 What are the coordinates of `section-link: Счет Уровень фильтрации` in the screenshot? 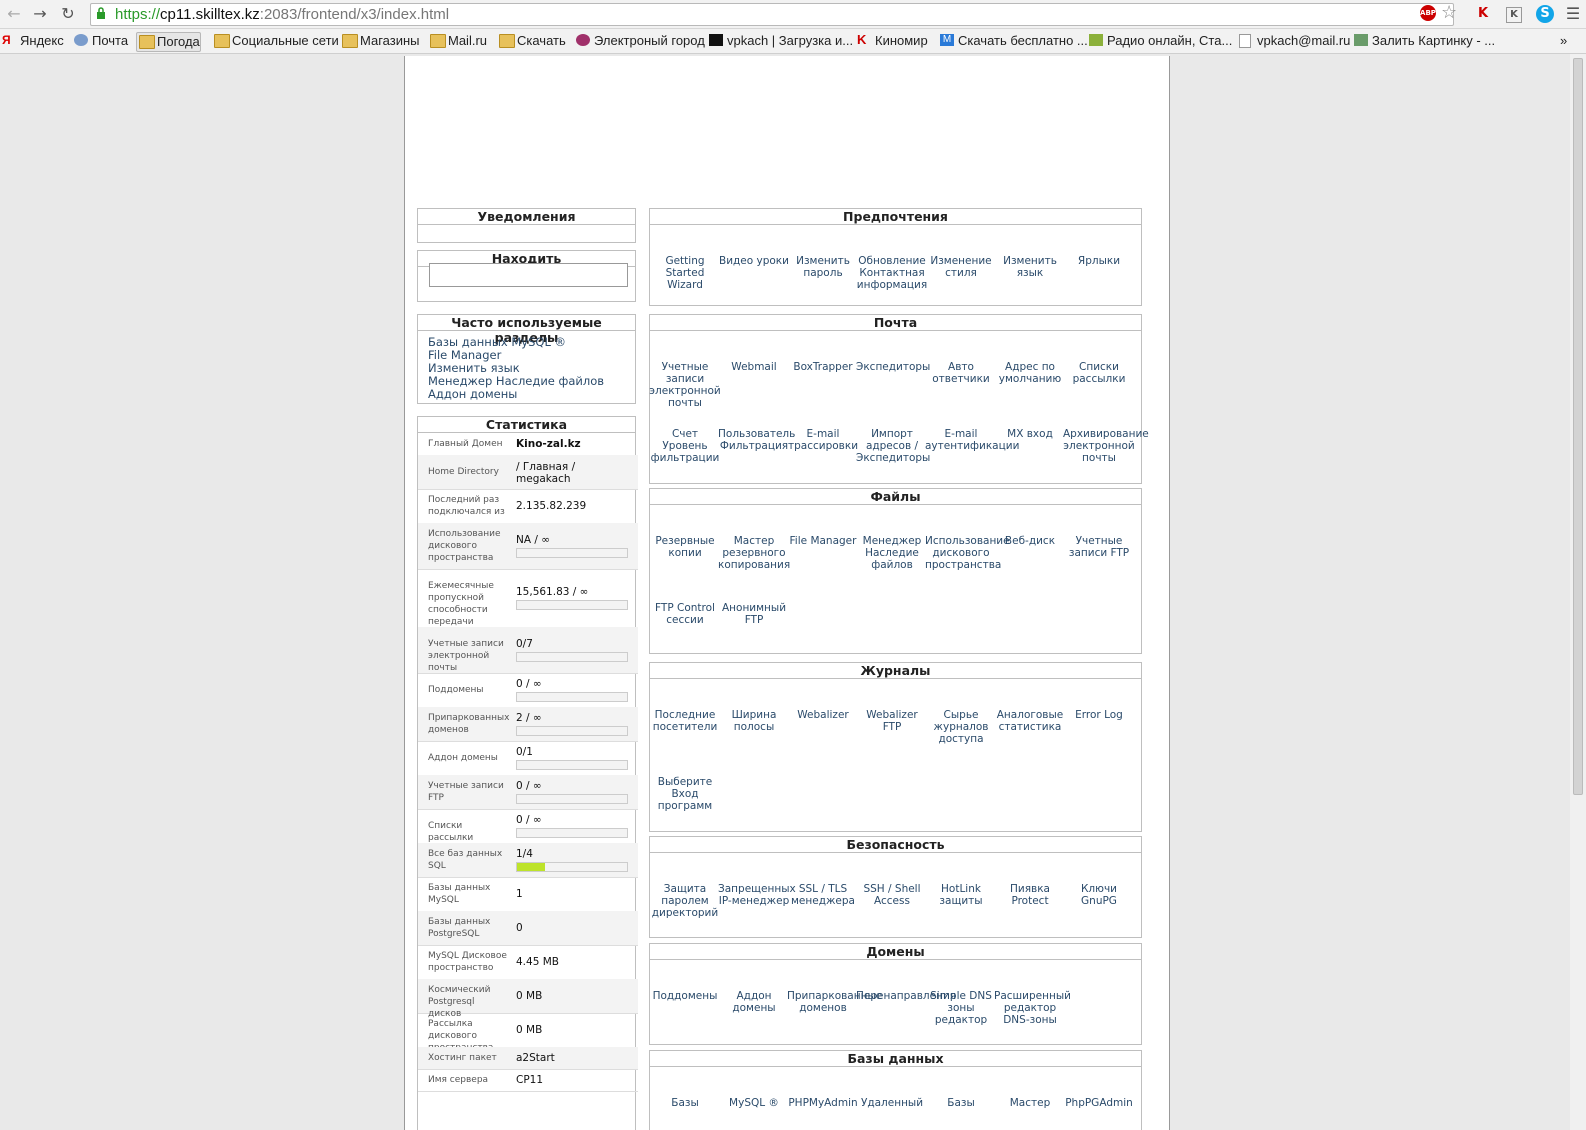 It's located at (685, 446).